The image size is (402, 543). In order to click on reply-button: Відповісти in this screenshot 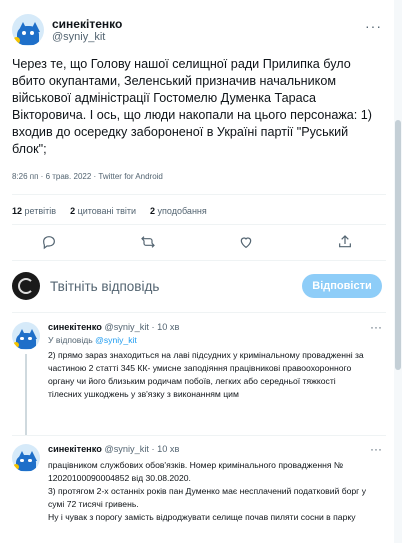, I will do `click(342, 286)`.